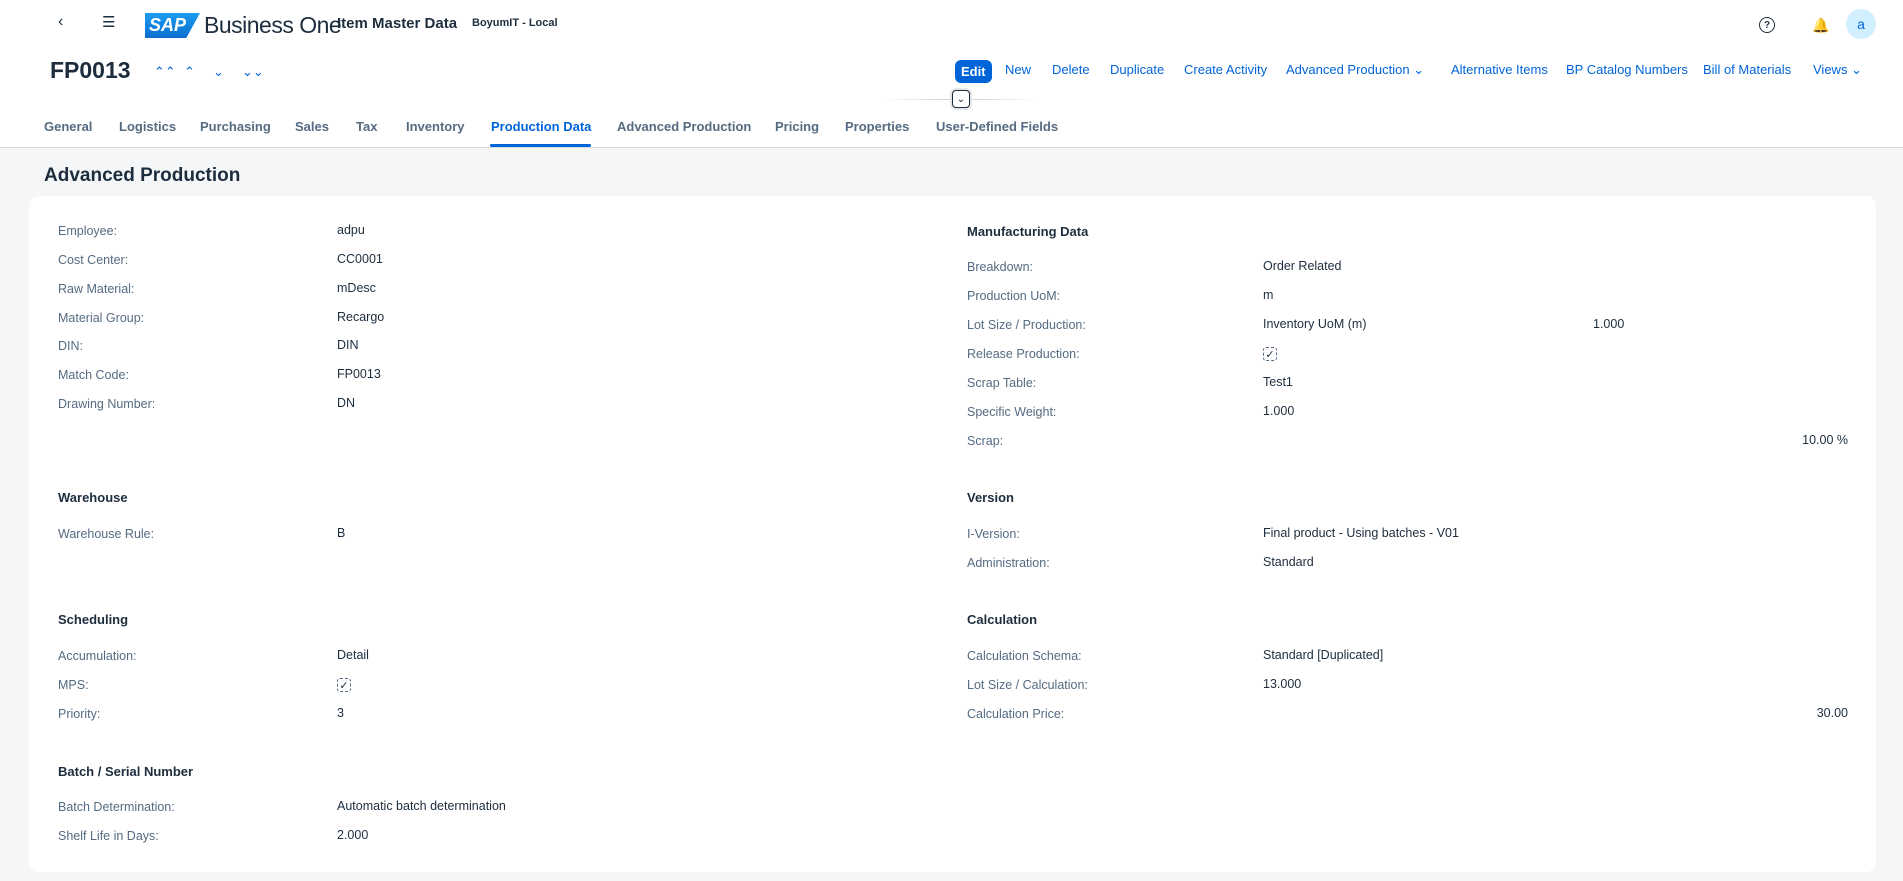 This screenshot has width=1903, height=881. I want to click on scrap-table-label: Scrap Table:, so click(1002, 383).